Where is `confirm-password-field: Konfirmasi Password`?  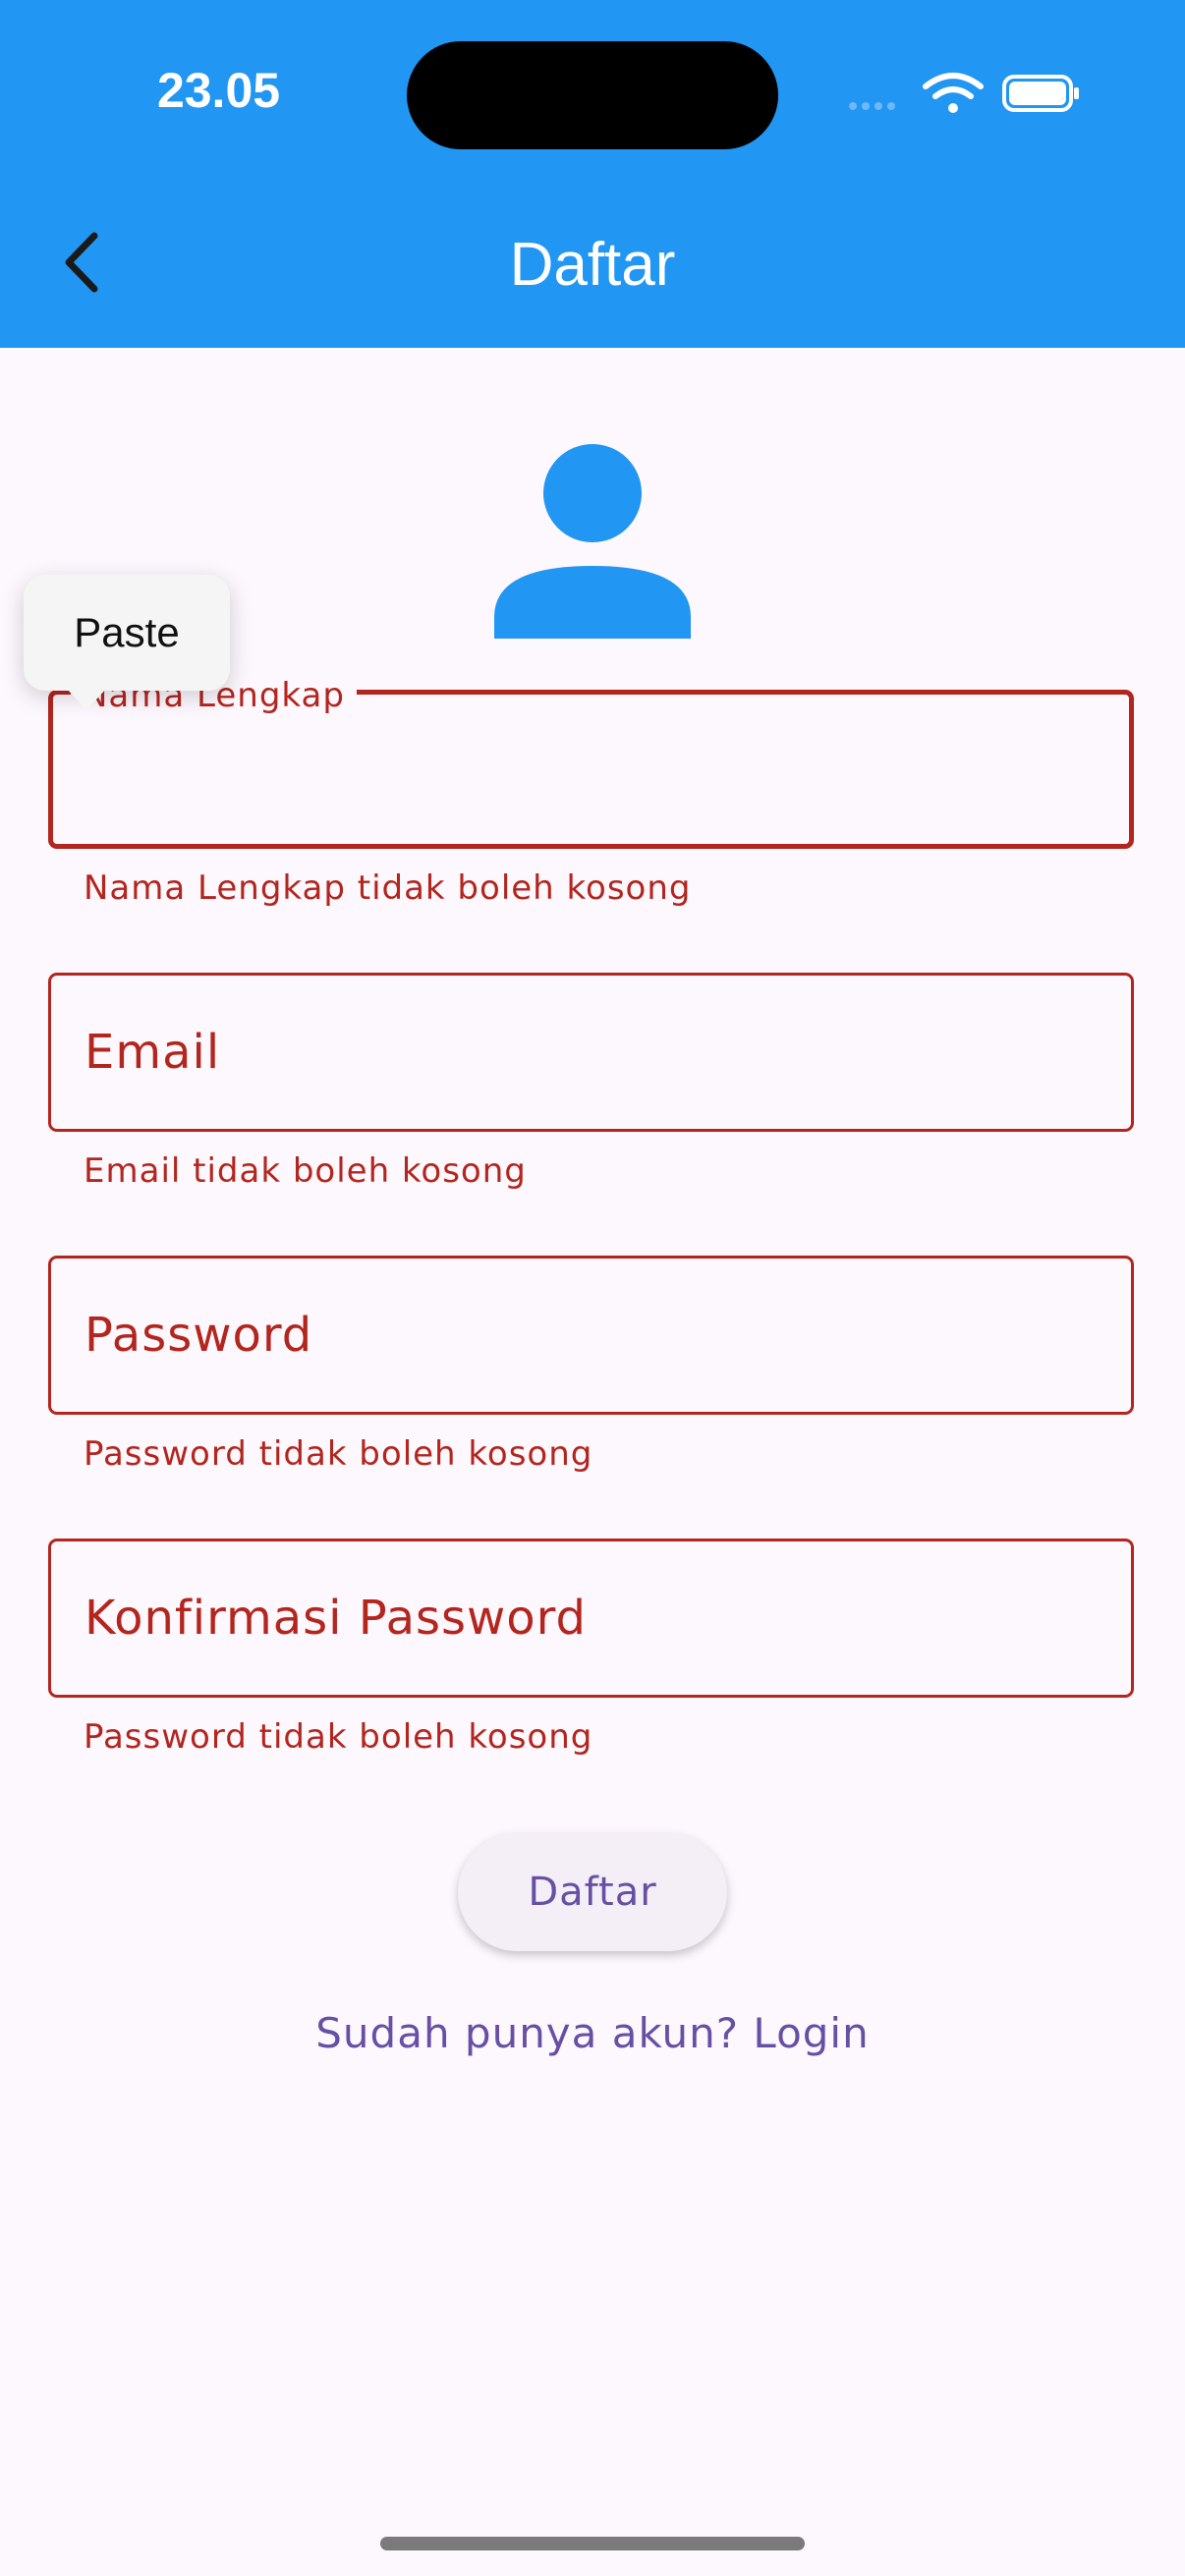
confirm-password-field: Konfirmasi Password is located at coordinates (591, 1618).